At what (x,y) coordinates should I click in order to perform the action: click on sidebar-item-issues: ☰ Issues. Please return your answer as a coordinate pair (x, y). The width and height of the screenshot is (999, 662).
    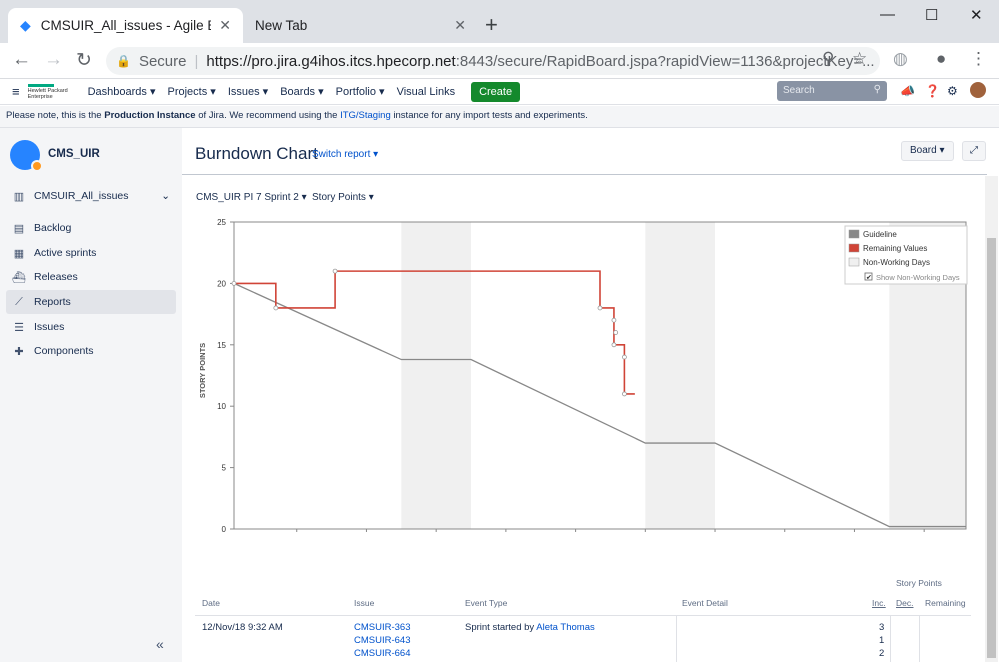
    Looking at the image, I should click on (91, 327).